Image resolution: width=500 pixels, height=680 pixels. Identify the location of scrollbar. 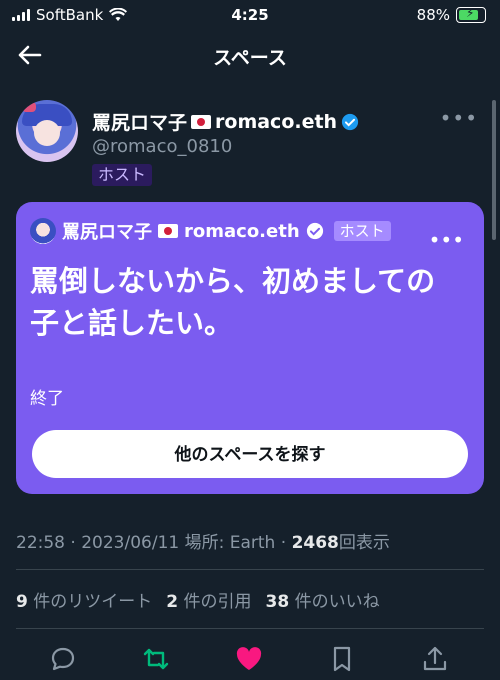
(494, 170).